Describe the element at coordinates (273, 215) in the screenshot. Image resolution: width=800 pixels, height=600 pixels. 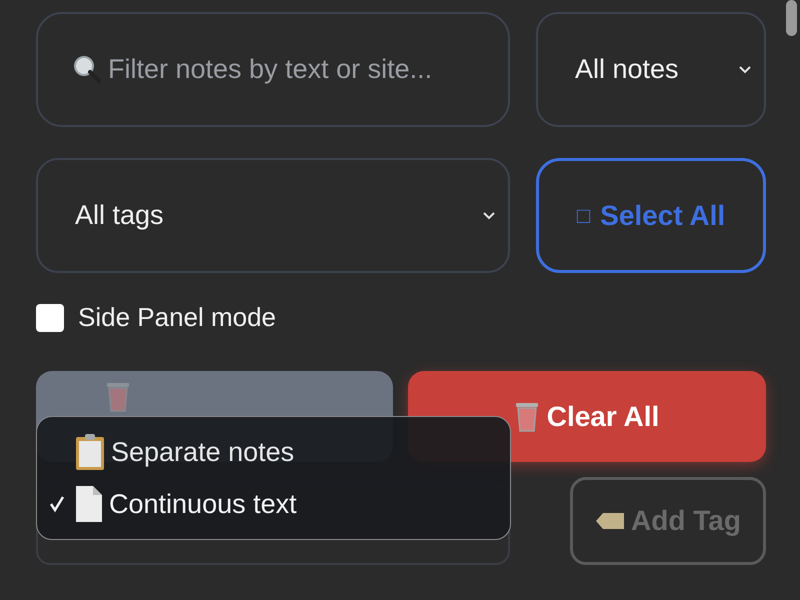
I see `tags-filter-select: All tags` at that location.